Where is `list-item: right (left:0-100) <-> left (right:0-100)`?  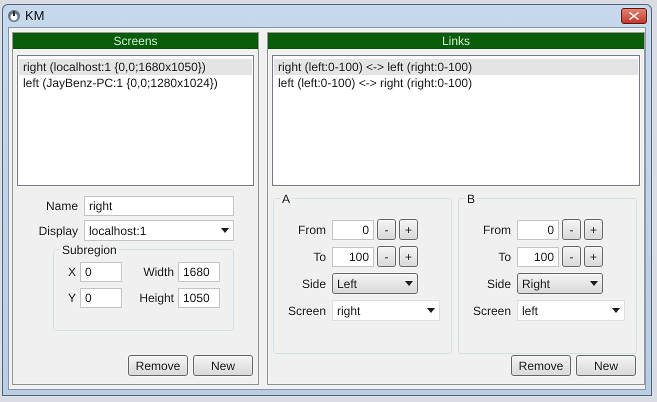 list-item: right (left:0-100) <-> left (right:0-100) is located at coordinates (456, 67).